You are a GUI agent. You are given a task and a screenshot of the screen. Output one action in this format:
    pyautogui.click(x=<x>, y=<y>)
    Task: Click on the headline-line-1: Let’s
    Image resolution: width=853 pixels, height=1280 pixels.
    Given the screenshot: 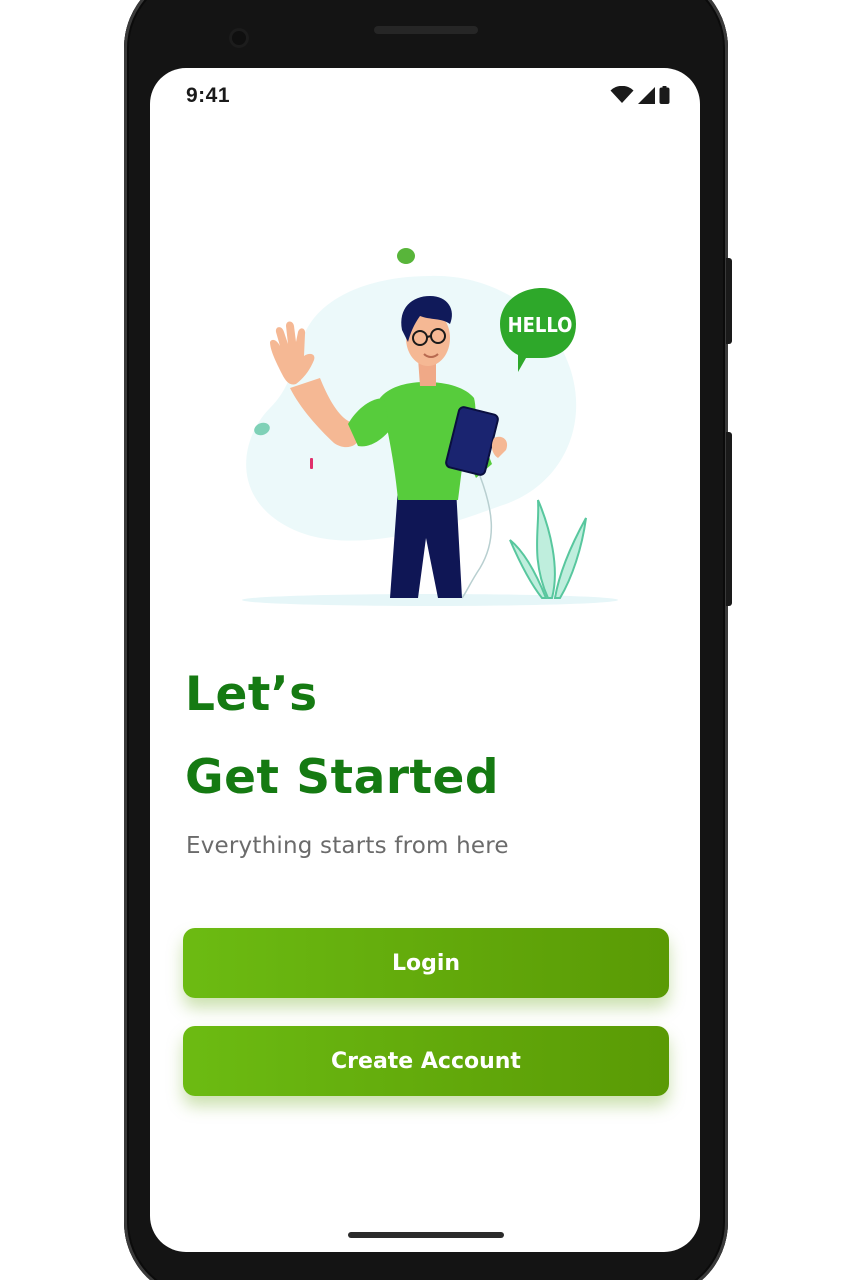 What is the action you would take?
    pyautogui.click(x=251, y=694)
    